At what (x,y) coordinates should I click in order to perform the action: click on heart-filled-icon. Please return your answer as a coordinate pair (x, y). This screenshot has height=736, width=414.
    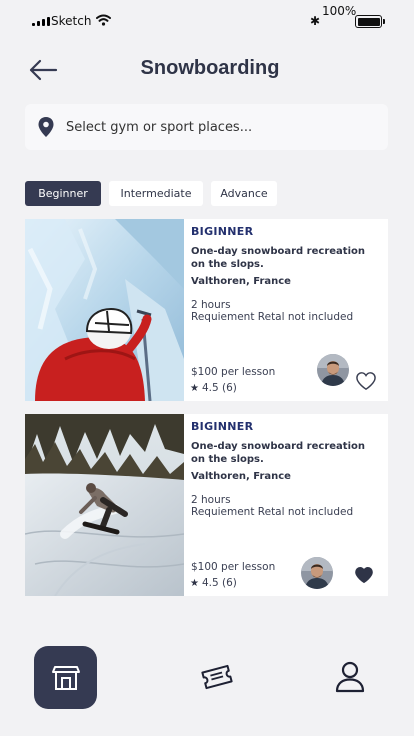
    Looking at the image, I should click on (364, 575).